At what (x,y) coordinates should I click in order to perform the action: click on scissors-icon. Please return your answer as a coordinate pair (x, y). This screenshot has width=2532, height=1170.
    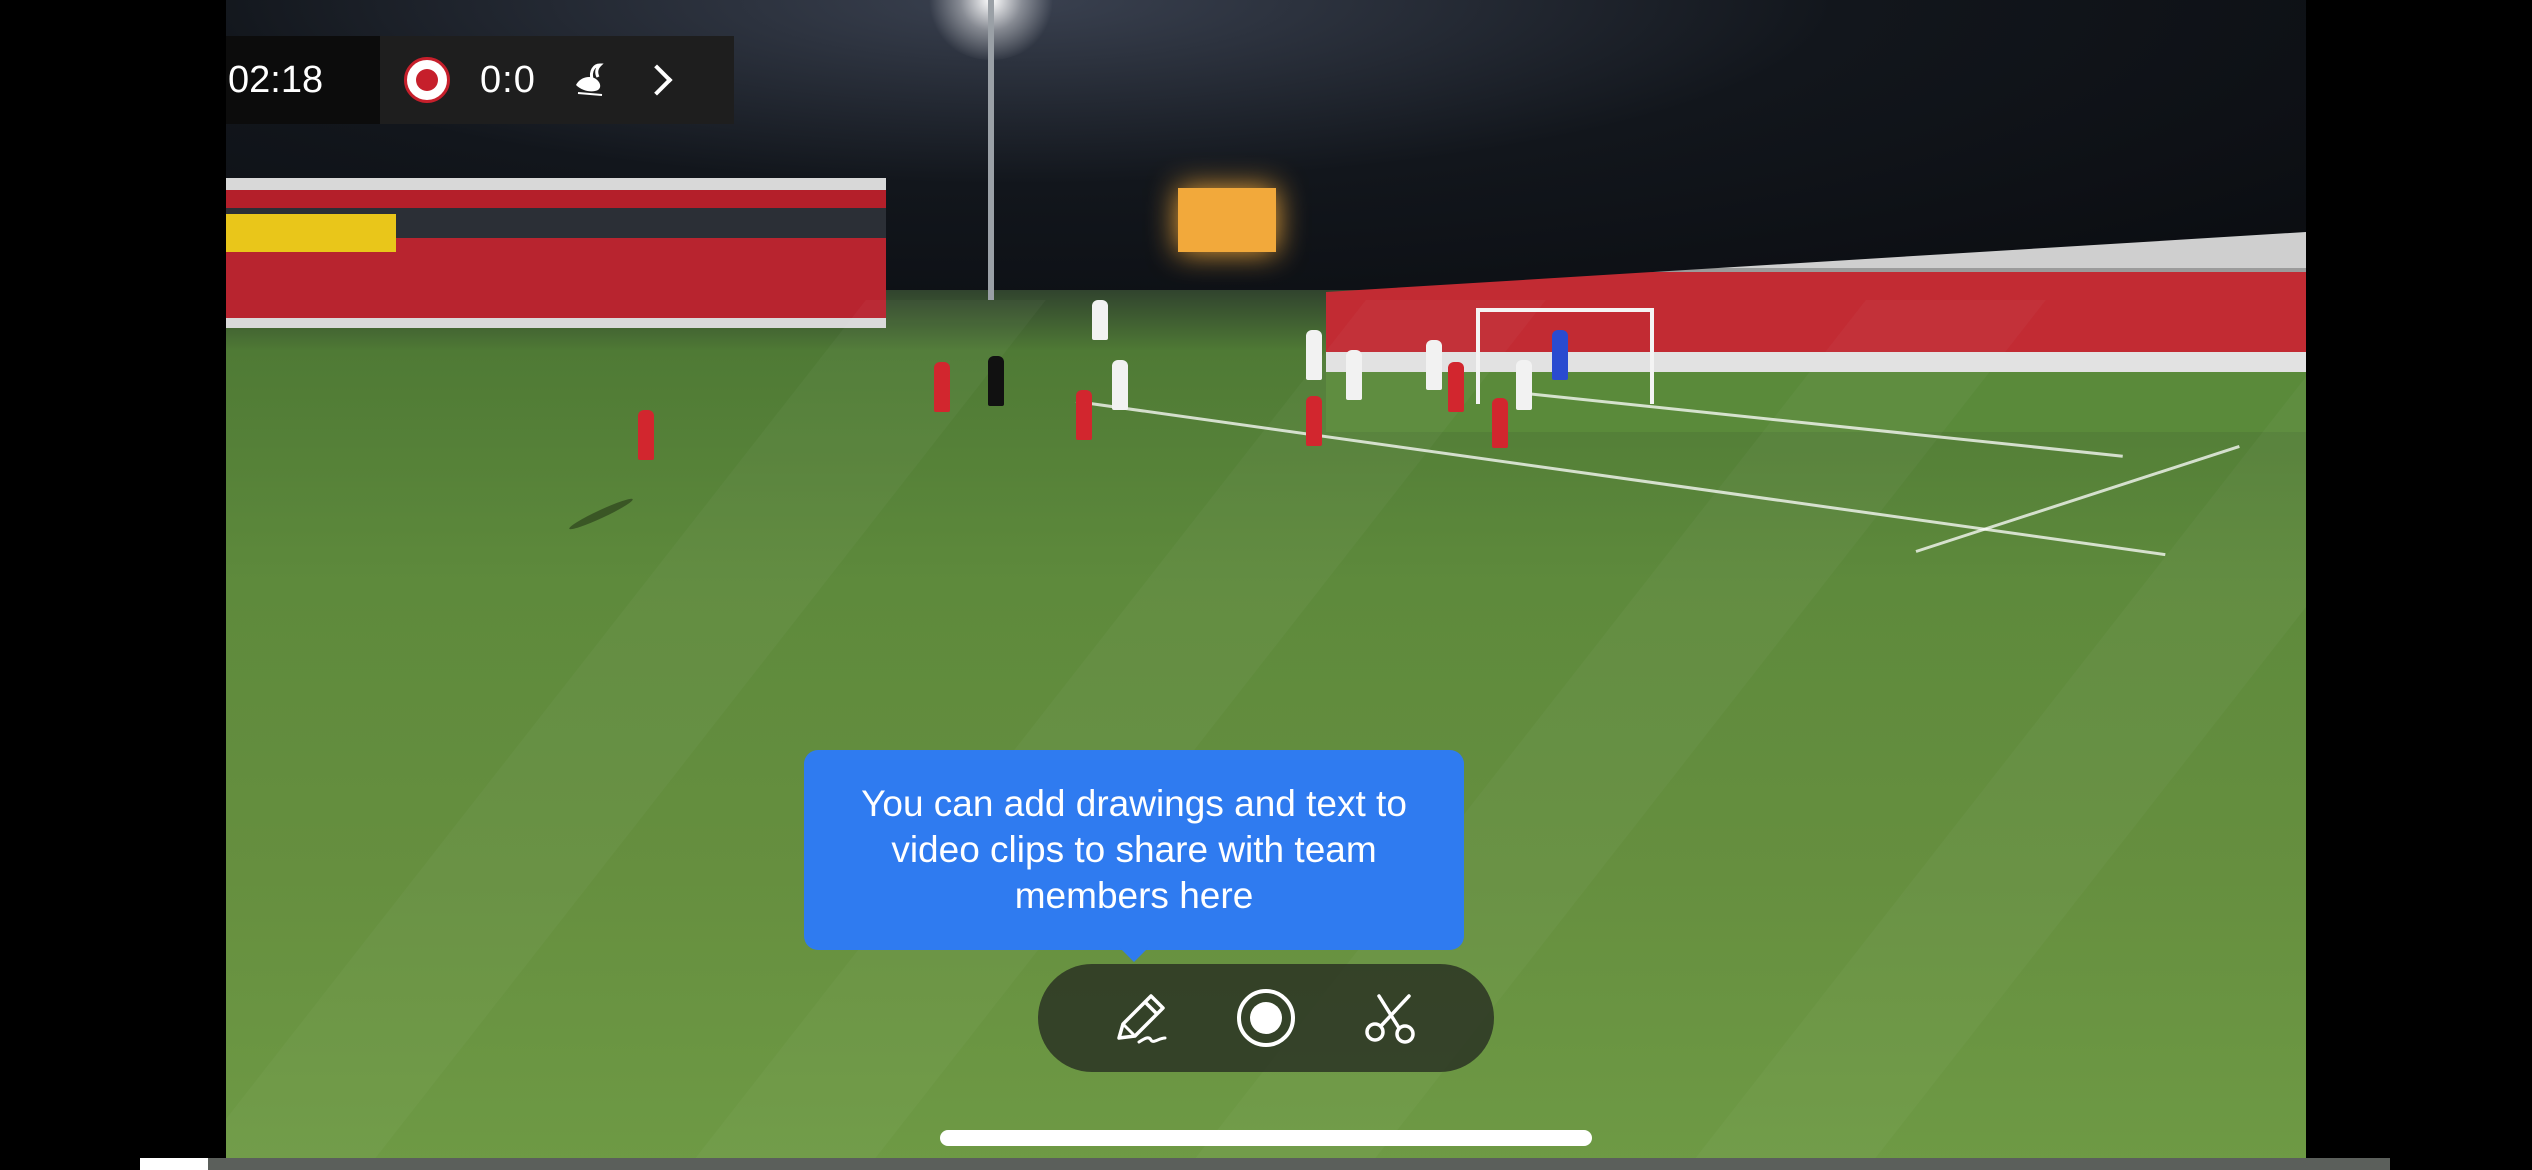
    Looking at the image, I should click on (1390, 1019).